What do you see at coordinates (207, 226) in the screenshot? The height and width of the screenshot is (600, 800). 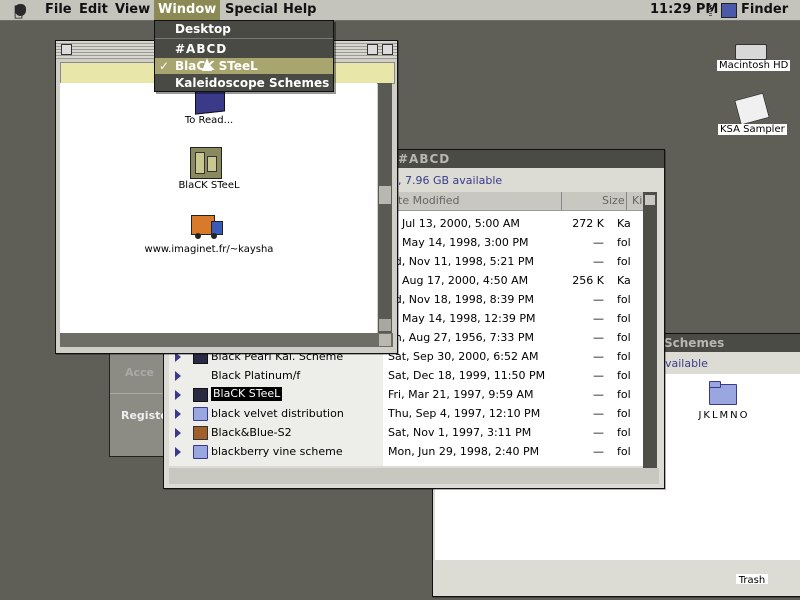 I see `delivery-truck-icon` at bounding box center [207, 226].